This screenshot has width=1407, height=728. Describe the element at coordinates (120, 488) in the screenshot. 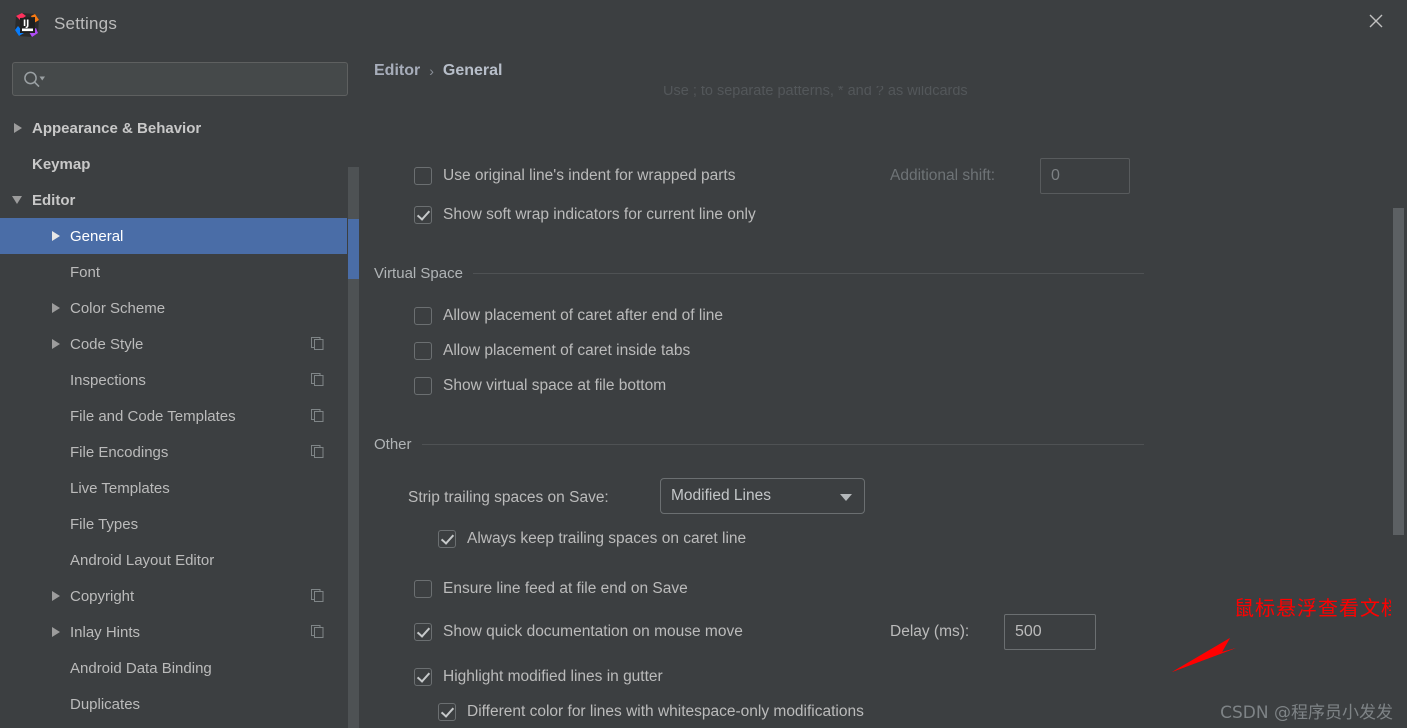

I see `sidebar-item-label: Live Templates` at that location.